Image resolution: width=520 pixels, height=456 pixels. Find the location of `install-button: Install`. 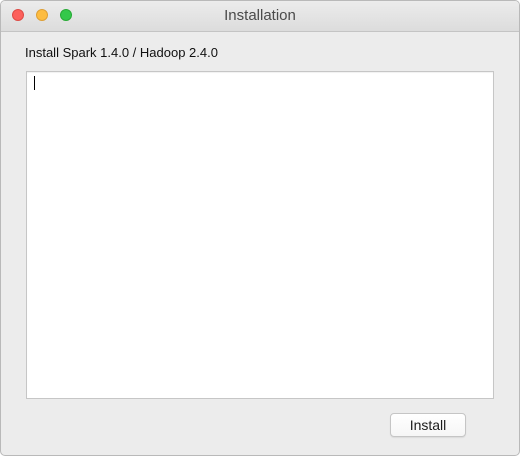

install-button: Install is located at coordinates (428, 425).